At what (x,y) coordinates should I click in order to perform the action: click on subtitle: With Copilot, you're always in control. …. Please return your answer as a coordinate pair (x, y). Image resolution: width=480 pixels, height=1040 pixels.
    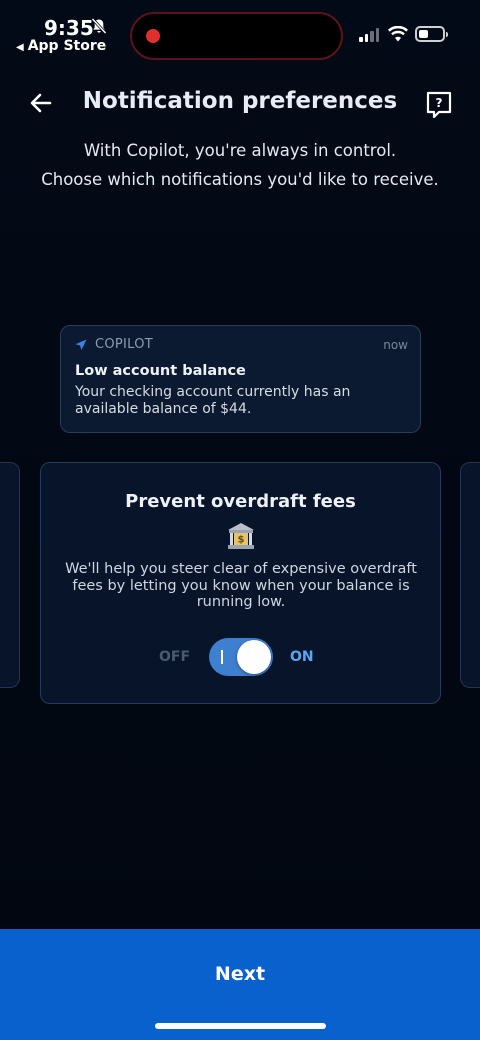
    Looking at the image, I should click on (240, 165).